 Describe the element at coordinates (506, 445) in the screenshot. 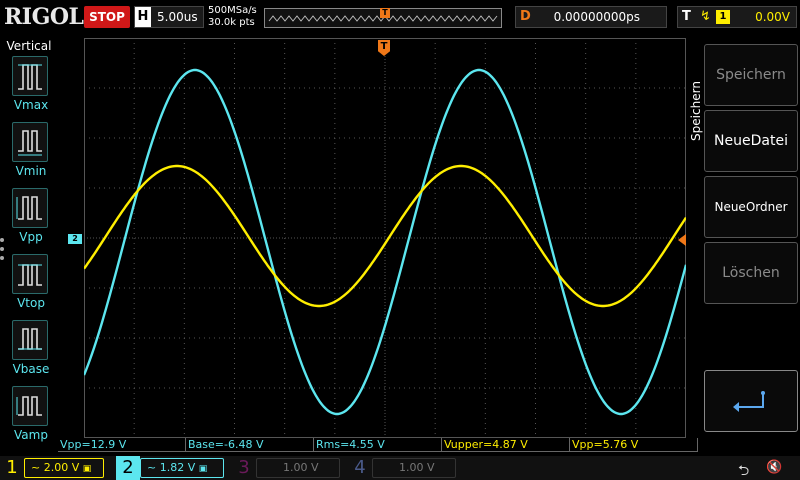

I see `measurement-ch1-vupper: Vupper=4.87 V` at that location.